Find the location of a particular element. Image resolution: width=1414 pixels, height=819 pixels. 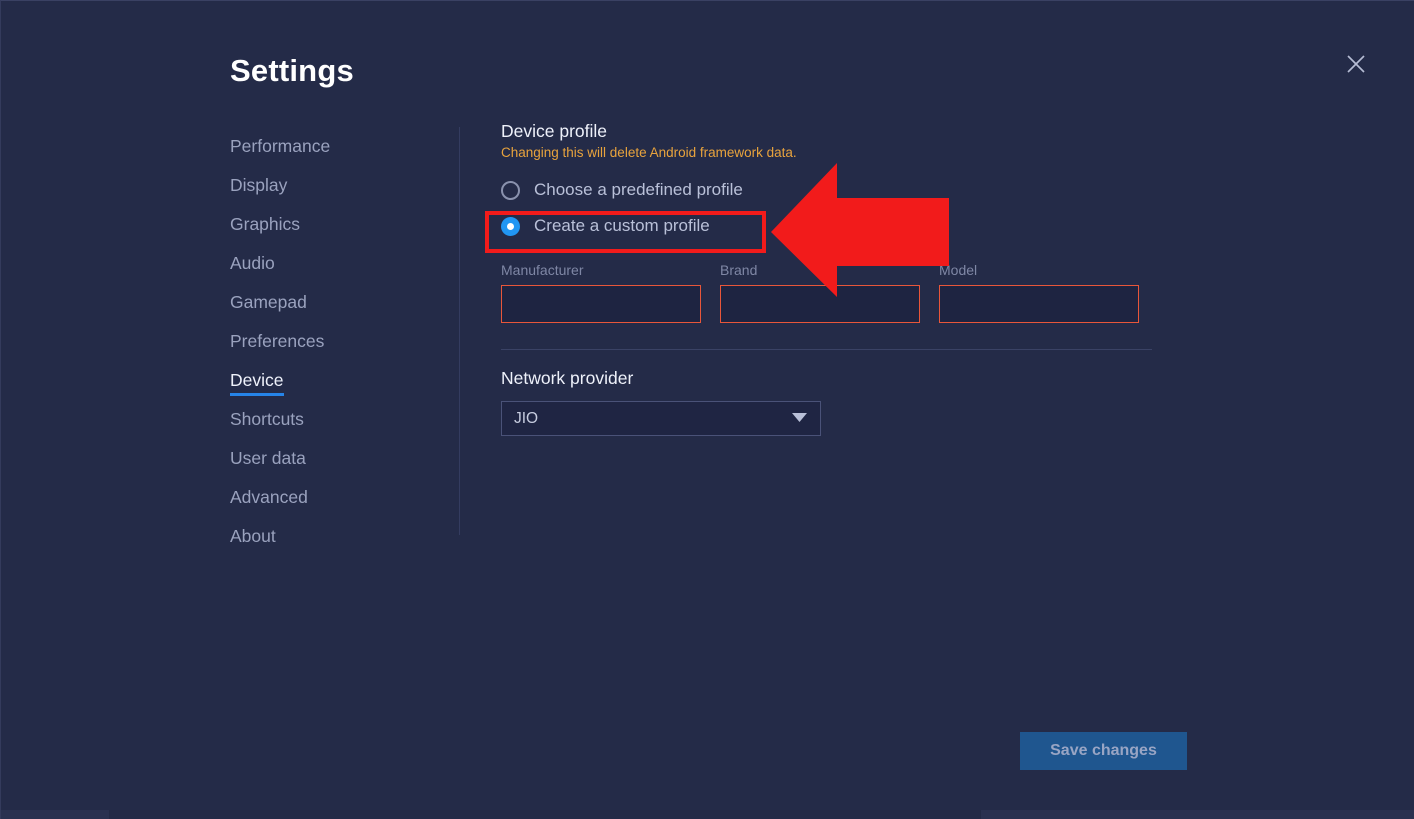

field-brand: Brand is located at coordinates (820, 292).